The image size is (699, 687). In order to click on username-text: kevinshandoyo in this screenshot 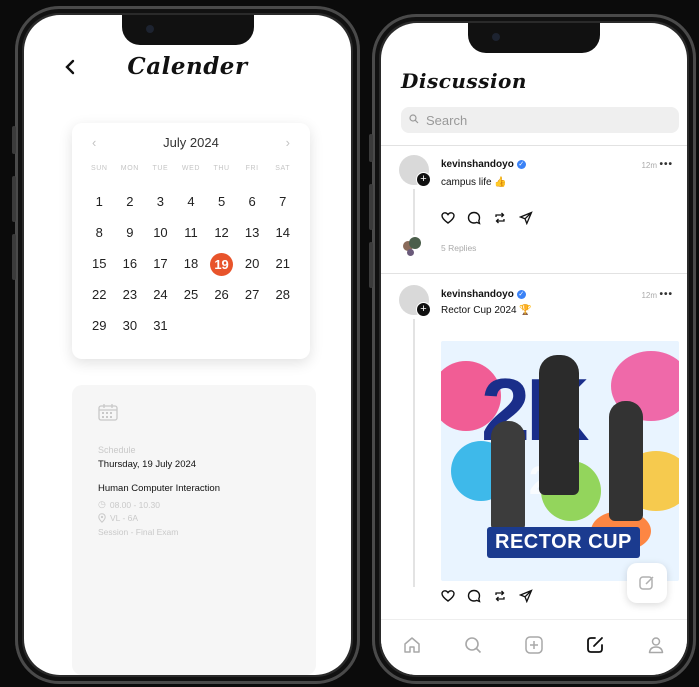, I will do `click(477, 164)`.